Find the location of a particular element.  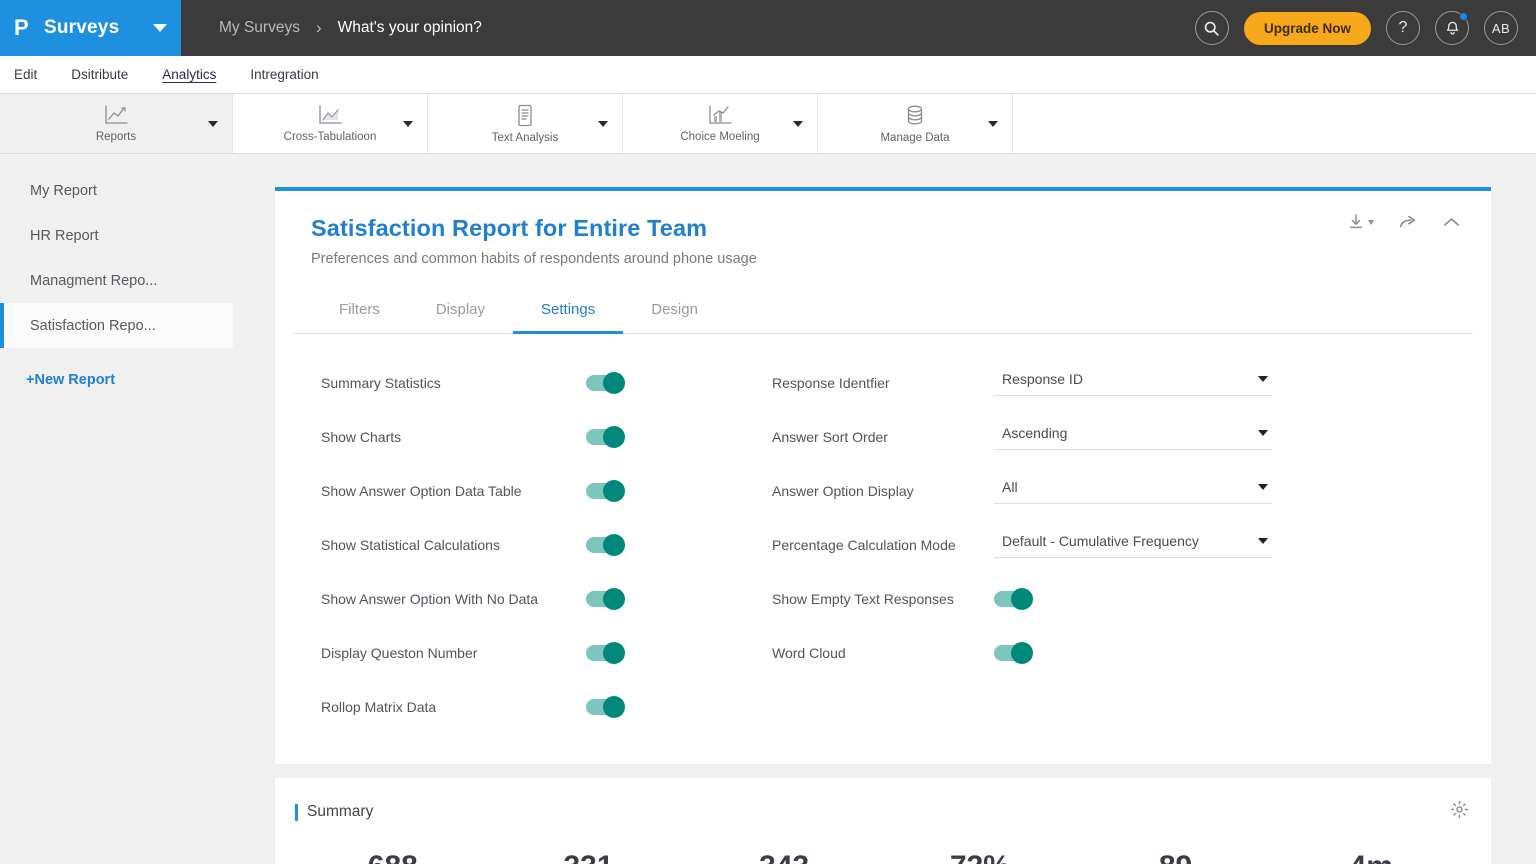

toolbar-item-text-analysis: Text Analysis is located at coordinates (525, 123).